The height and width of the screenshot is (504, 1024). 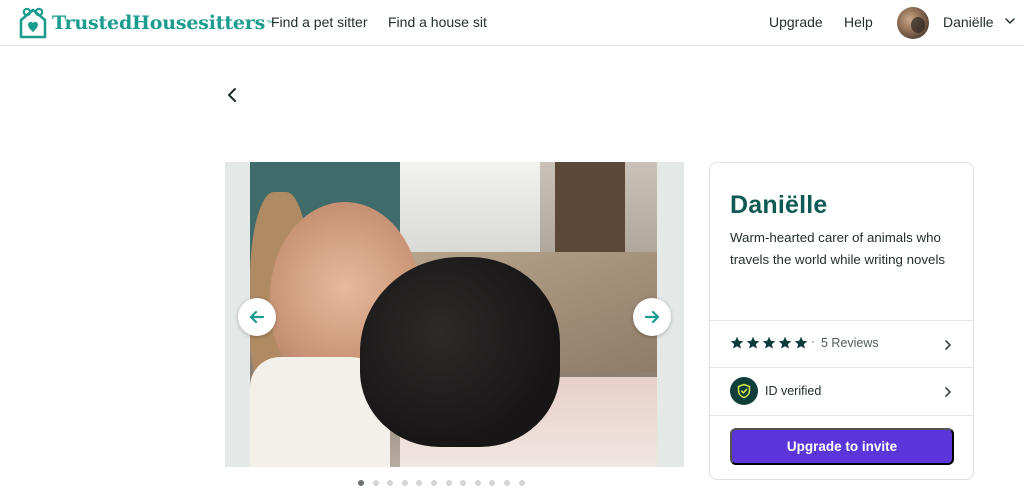 I want to click on nav-find-pet-sitter: Find a pet sitter, so click(x=319, y=22).